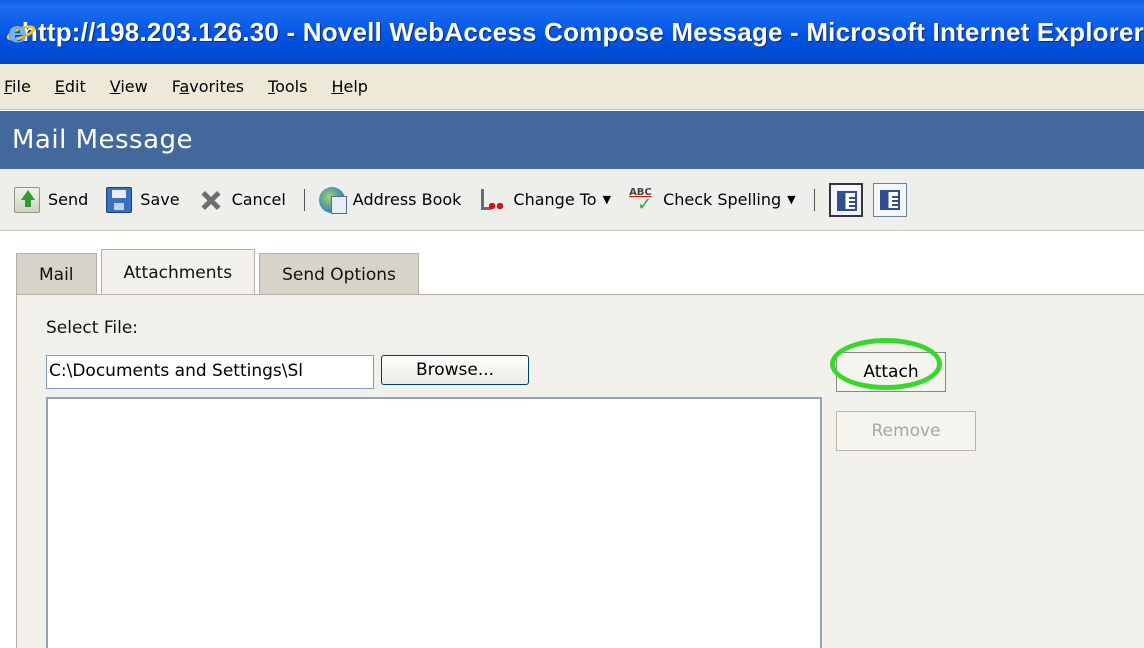 The image size is (1144, 648). What do you see at coordinates (27, 199) in the screenshot?
I see `send-icon` at bounding box center [27, 199].